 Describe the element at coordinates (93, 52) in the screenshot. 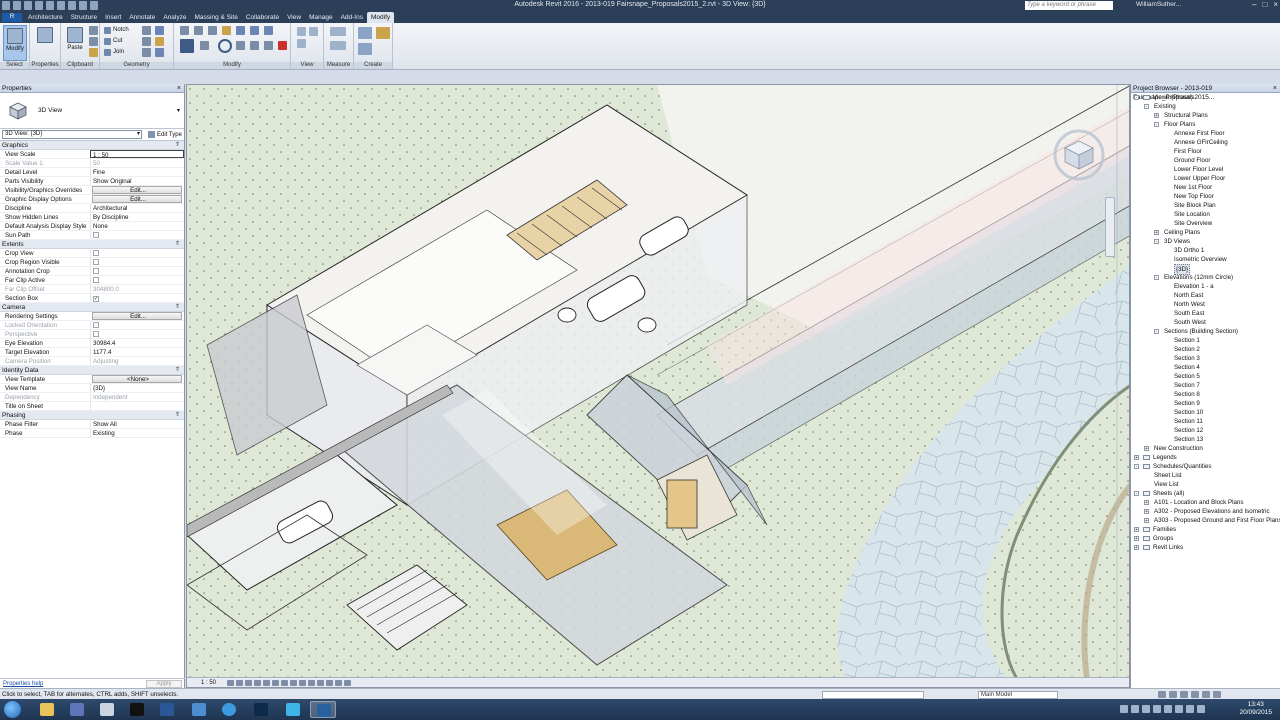

I see `match-properties-icon` at that location.